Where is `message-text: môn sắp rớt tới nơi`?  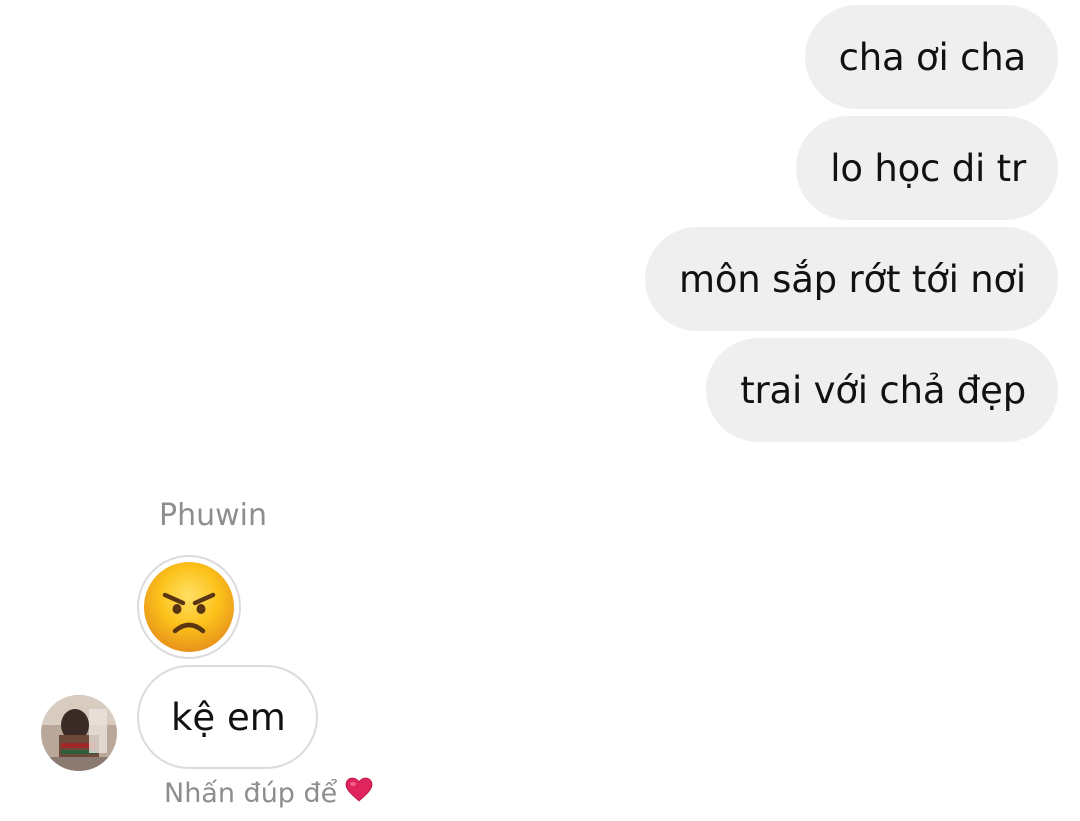
message-text: môn sắp rớt tới nơi is located at coordinates (852, 279).